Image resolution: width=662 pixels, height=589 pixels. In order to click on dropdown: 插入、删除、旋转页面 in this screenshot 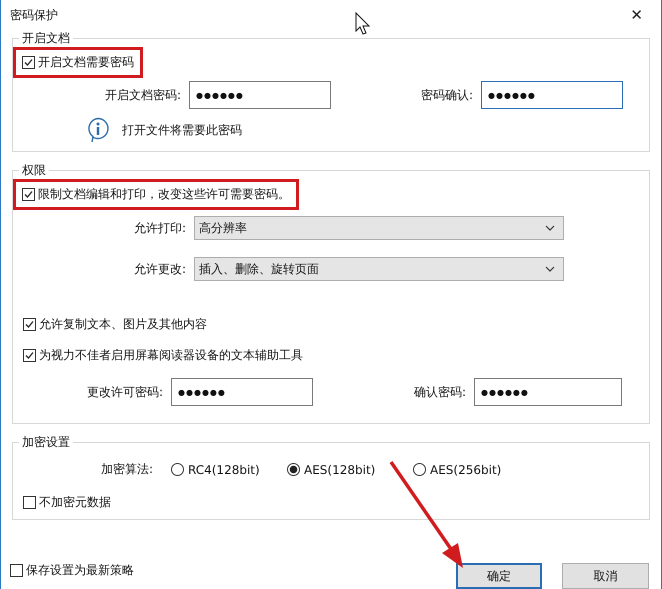, I will do `click(379, 269)`.